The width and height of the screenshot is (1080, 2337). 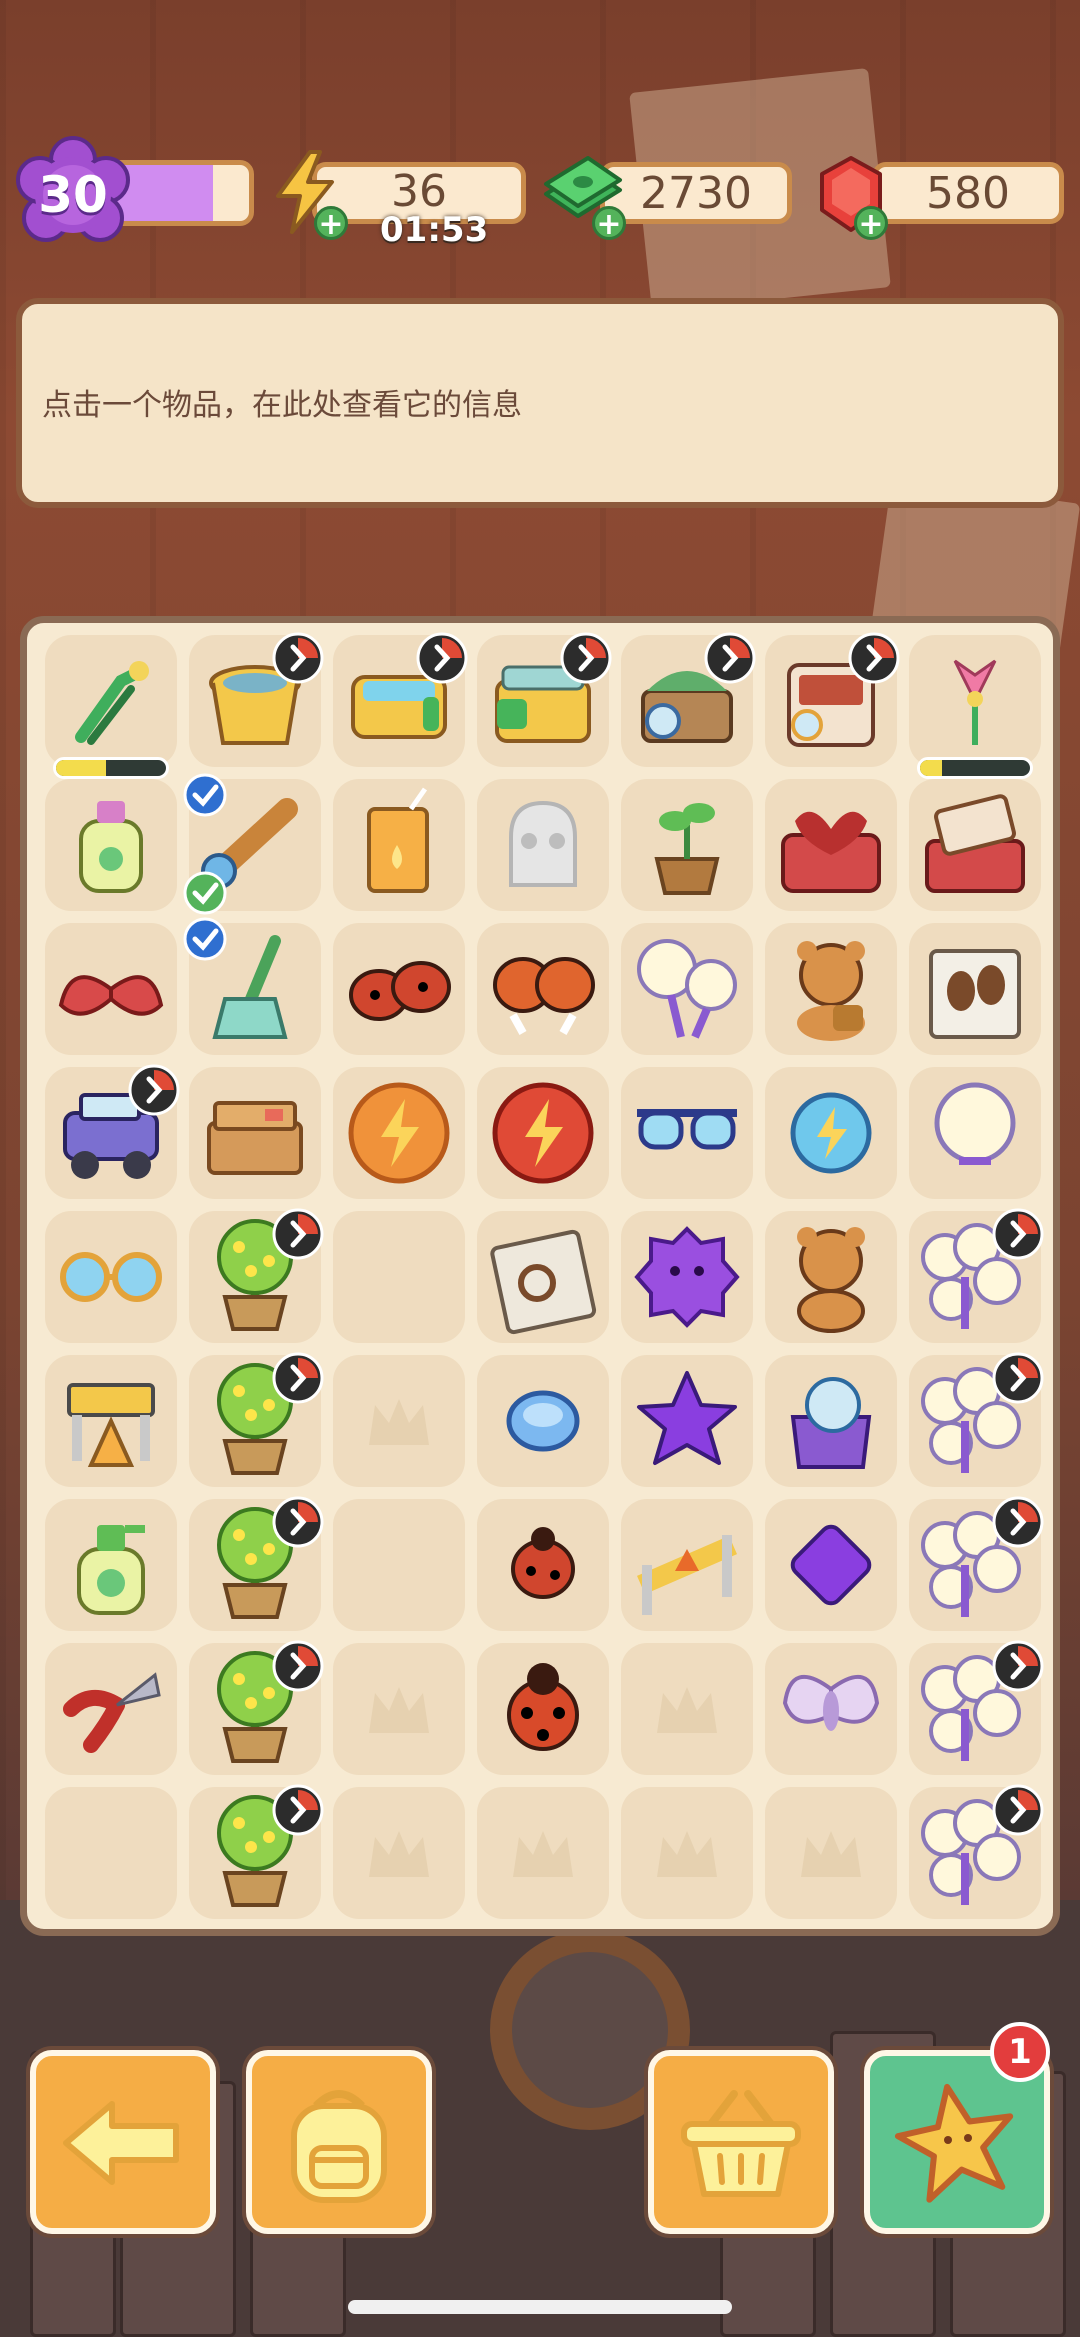 I want to click on energy-orb-blue-icon, so click(x=831, y=1133).